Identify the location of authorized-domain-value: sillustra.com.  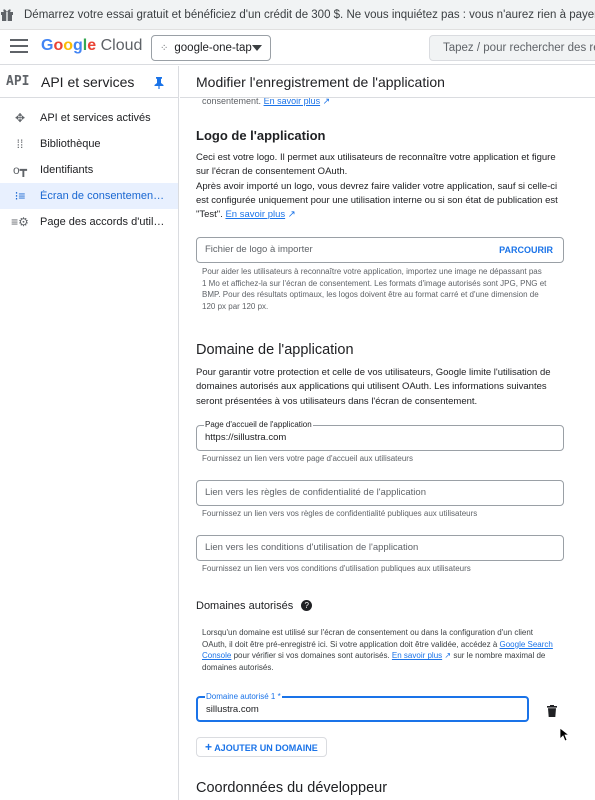
(232, 709).